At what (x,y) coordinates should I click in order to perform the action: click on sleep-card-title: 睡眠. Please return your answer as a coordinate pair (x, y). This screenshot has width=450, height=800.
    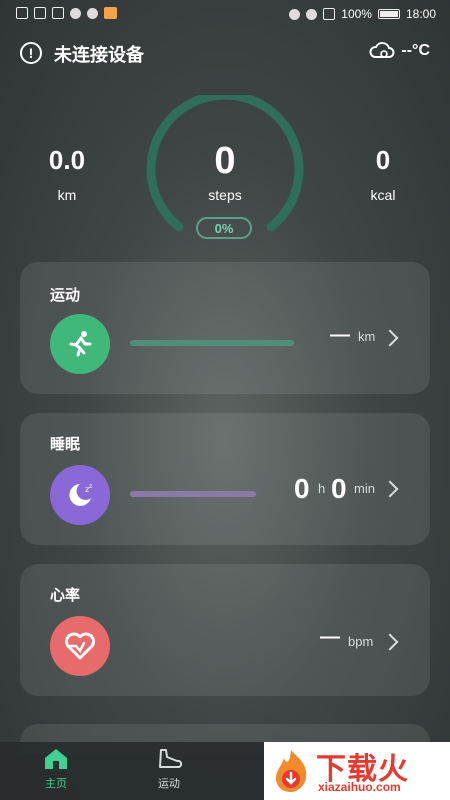
    Looking at the image, I should click on (65, 444).